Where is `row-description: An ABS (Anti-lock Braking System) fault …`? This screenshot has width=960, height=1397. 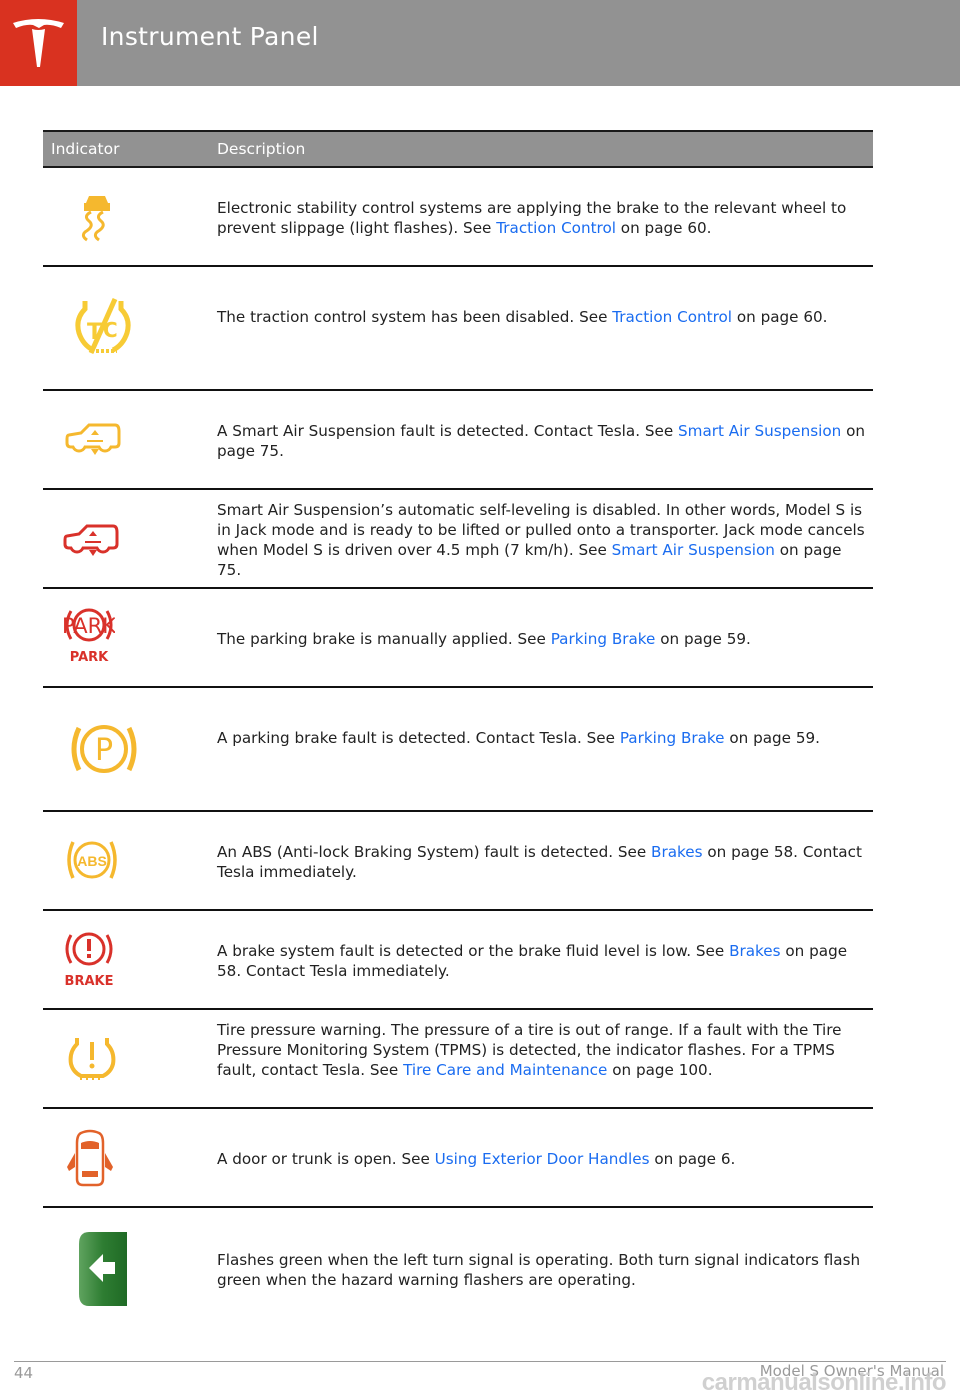
row-description: An ABS (Anti-lock Braking System) fault … is located at coordinates (539, 862).